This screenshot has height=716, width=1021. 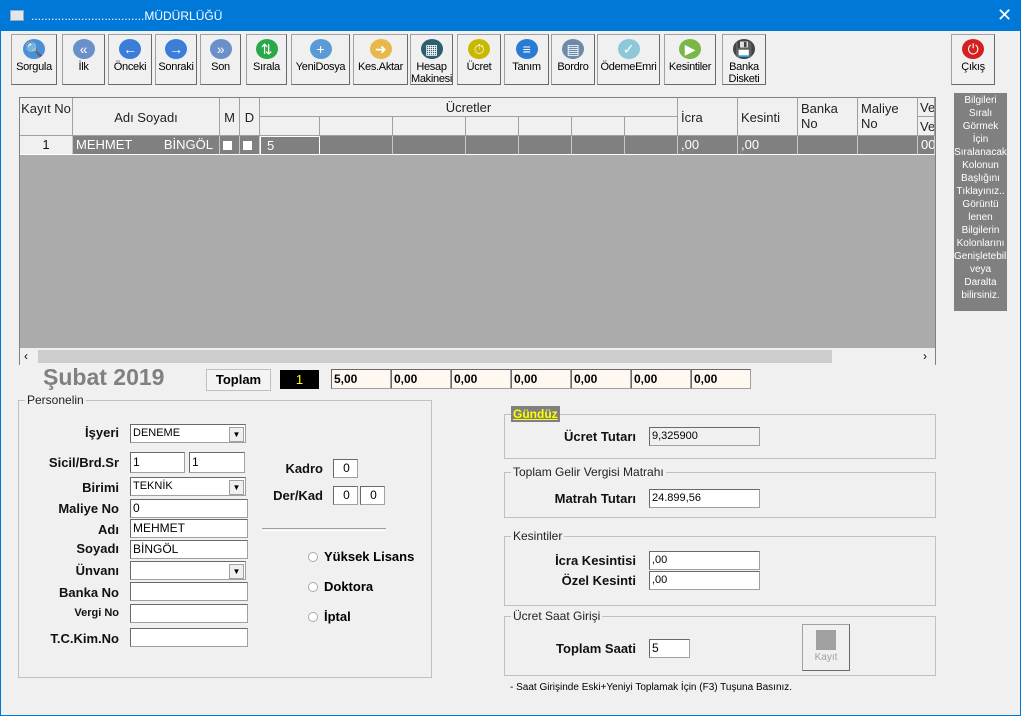 I want to click on toolbar-button-i-lk: « İlk, so click(x=83, y=59).